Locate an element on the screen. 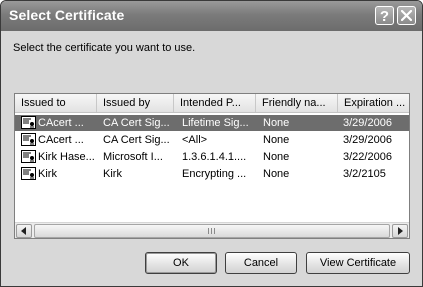 The width and height of the screenshot is (423, 287). horizontal-scrollbar is located at coordinates (212, 230).